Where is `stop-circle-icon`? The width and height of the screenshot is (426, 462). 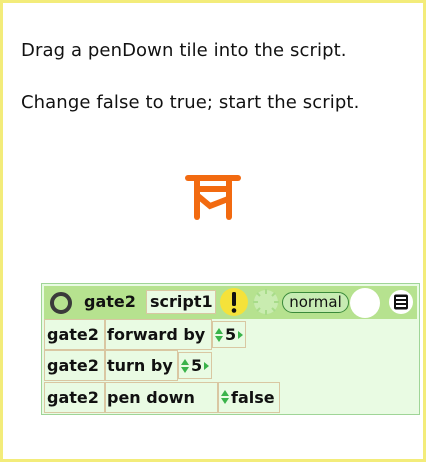
stop-circle-icon is located at coordinates (61, 303).